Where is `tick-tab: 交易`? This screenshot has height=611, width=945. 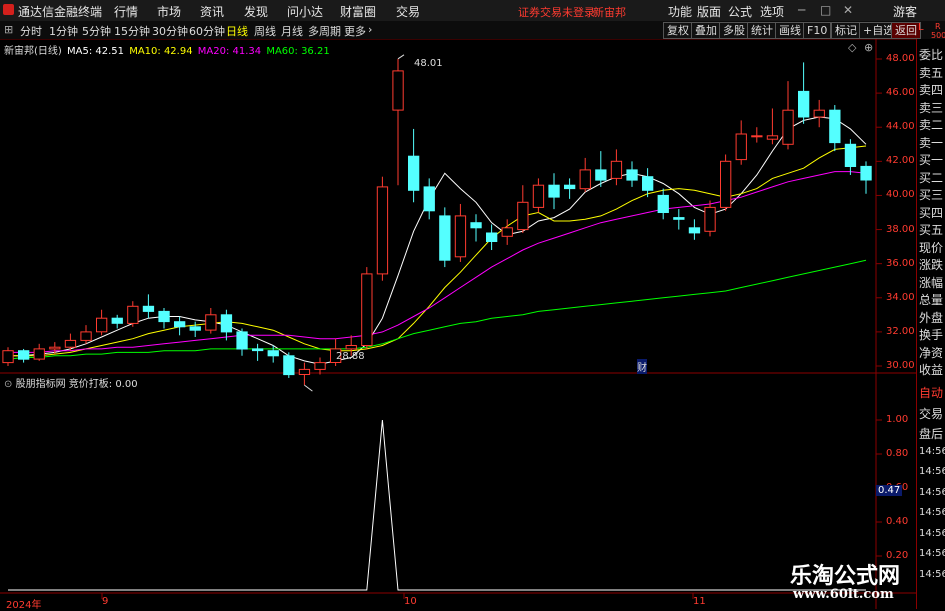
tick-tab: 交易 is located at coordinates (931, 413).